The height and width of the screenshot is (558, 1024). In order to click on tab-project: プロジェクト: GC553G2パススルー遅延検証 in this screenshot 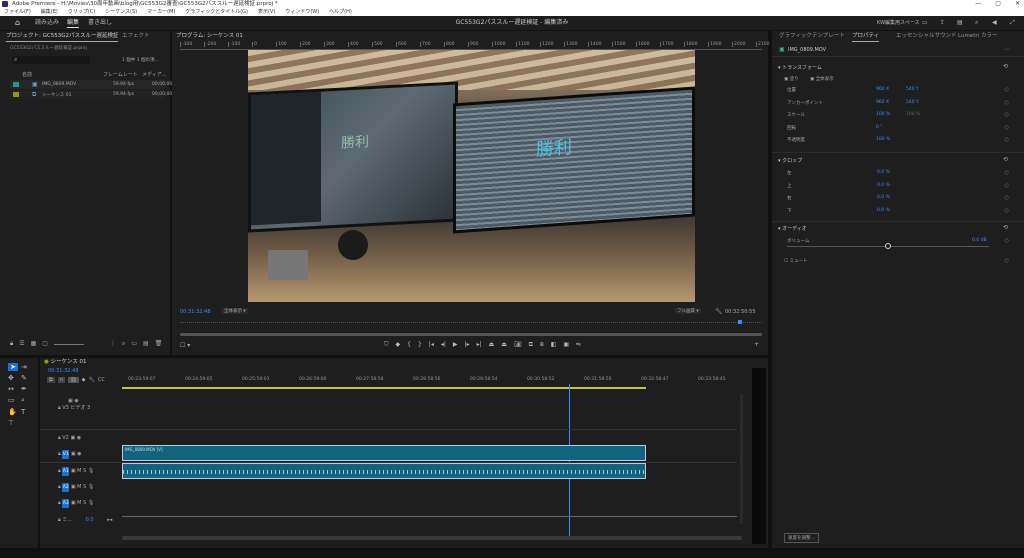, I will do `click(62, 37)`.